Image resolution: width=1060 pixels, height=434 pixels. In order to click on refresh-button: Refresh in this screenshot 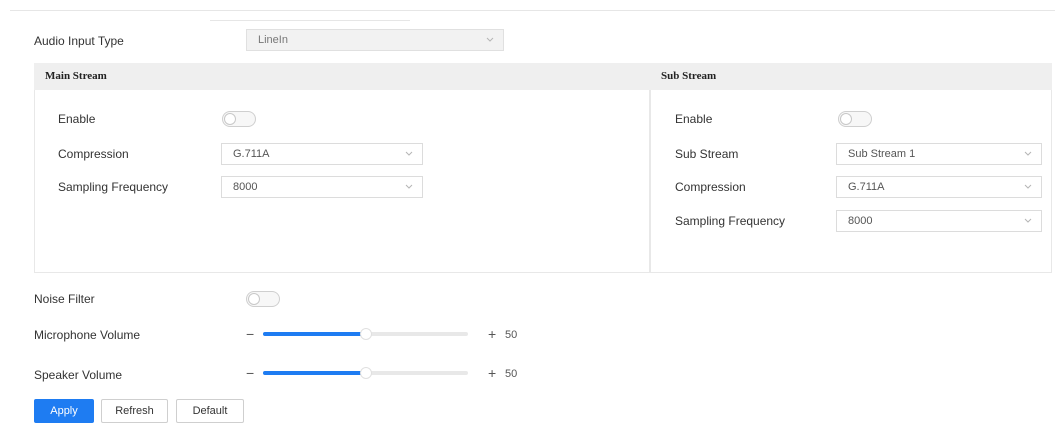, I will do `click(134, 411)`.